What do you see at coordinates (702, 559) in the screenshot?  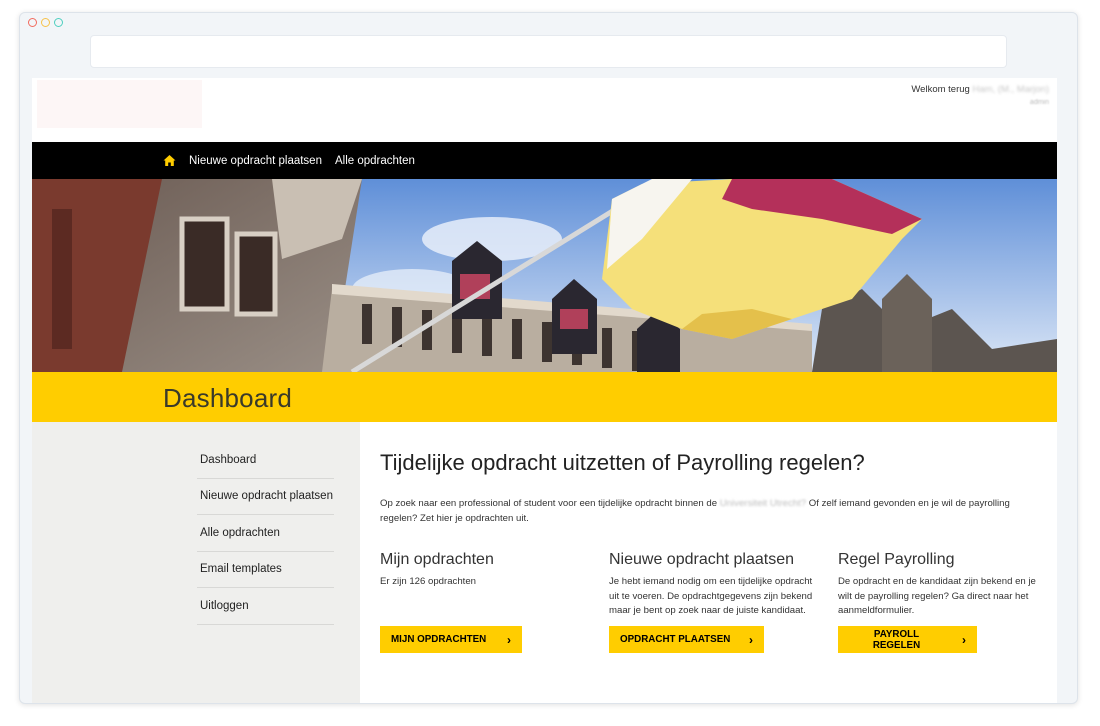 I see `card-title: Nieuwe opdracht plaatsen` at bounding box center [702, 559].